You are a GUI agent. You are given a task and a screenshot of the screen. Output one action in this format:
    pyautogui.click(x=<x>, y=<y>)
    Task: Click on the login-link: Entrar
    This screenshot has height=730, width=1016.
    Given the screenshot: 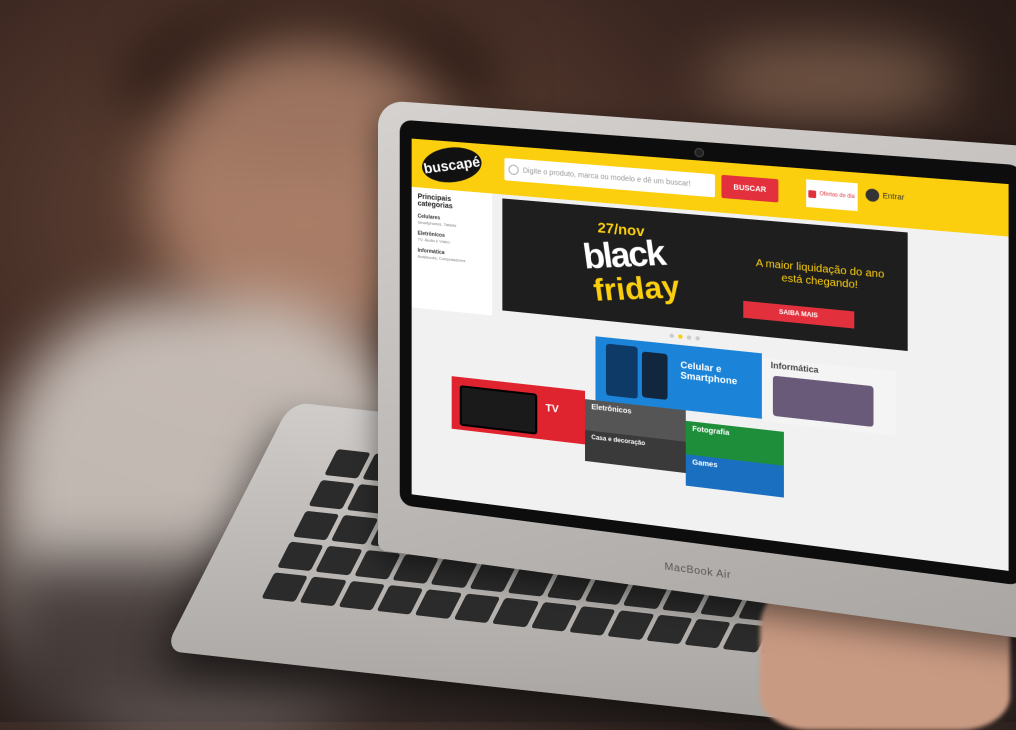 What is the action you would take?
    pyautogui.click(x=885, y=196)
    